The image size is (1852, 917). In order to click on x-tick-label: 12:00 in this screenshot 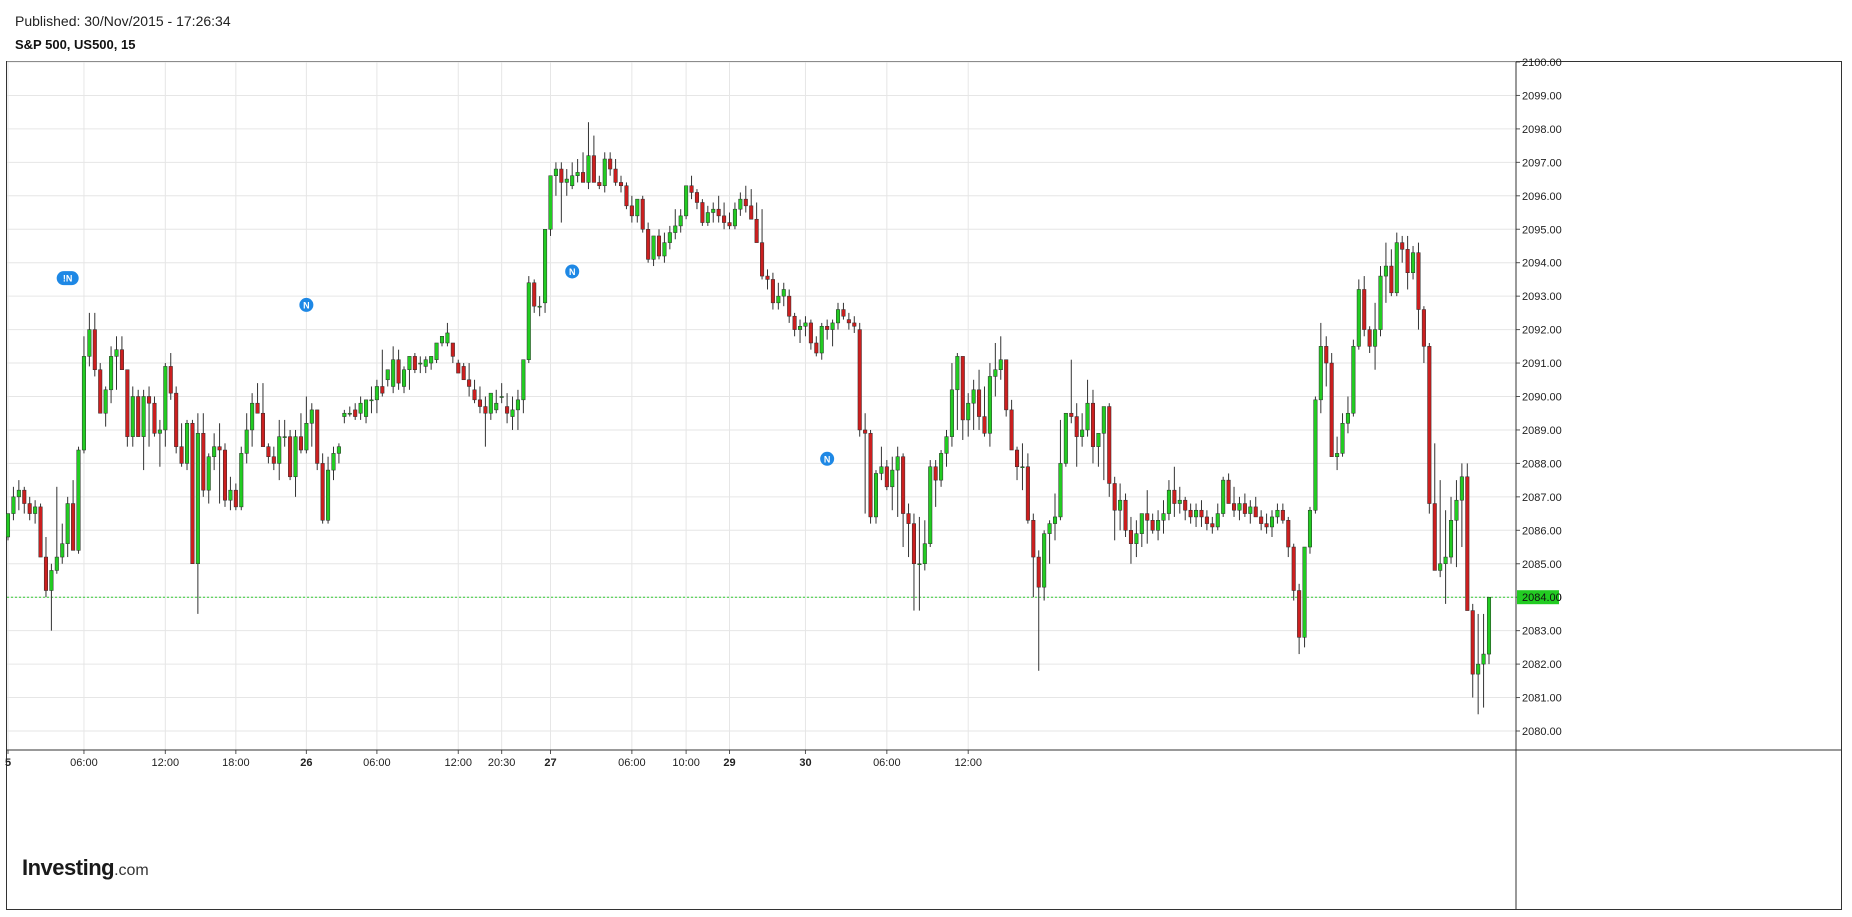, I will do `click(459, 763)`.